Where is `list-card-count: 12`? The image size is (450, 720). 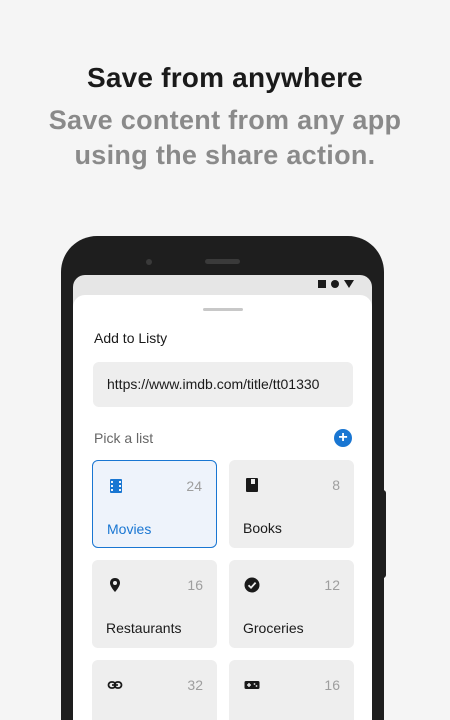
list-card-count: 12 is located at coordinates (332, 585).